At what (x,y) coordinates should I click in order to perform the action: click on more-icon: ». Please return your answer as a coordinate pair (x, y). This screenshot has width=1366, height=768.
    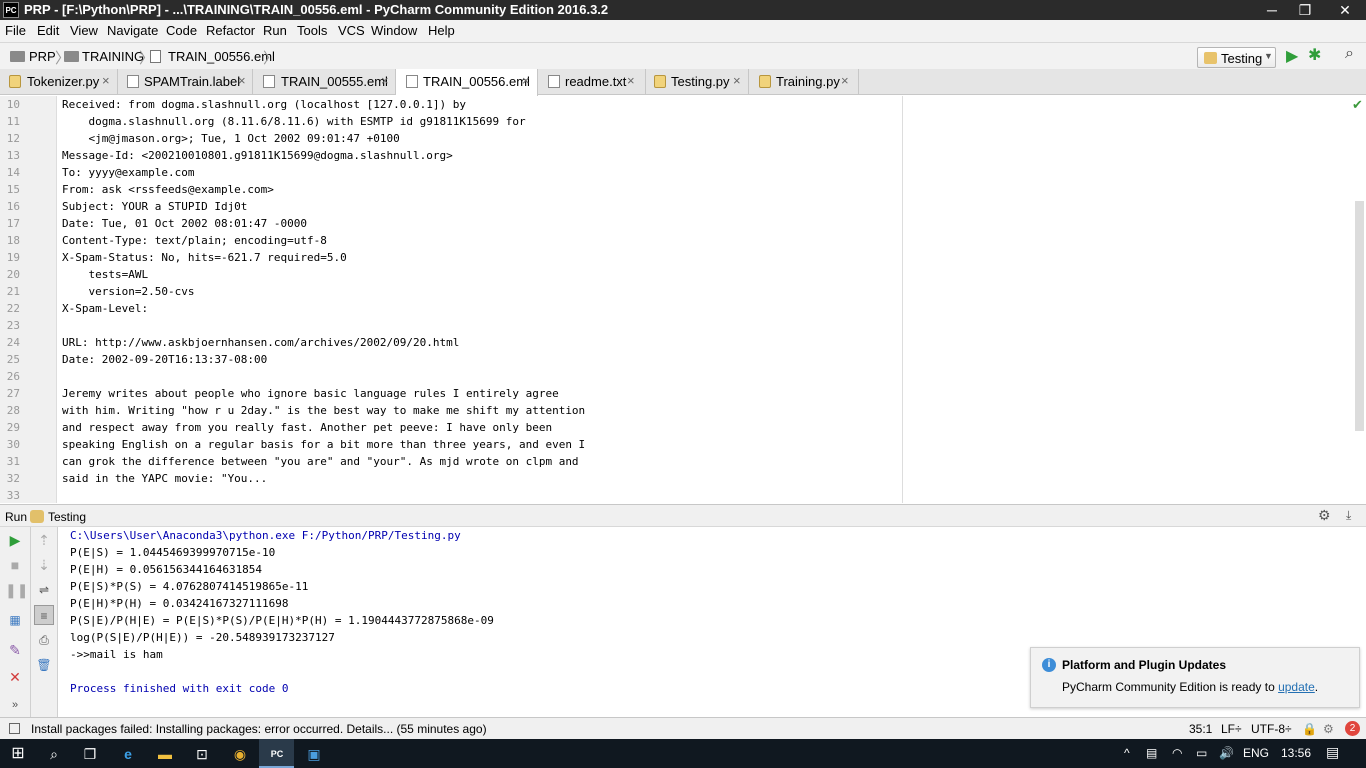
    Looking at the image, I should click on (15, 705).